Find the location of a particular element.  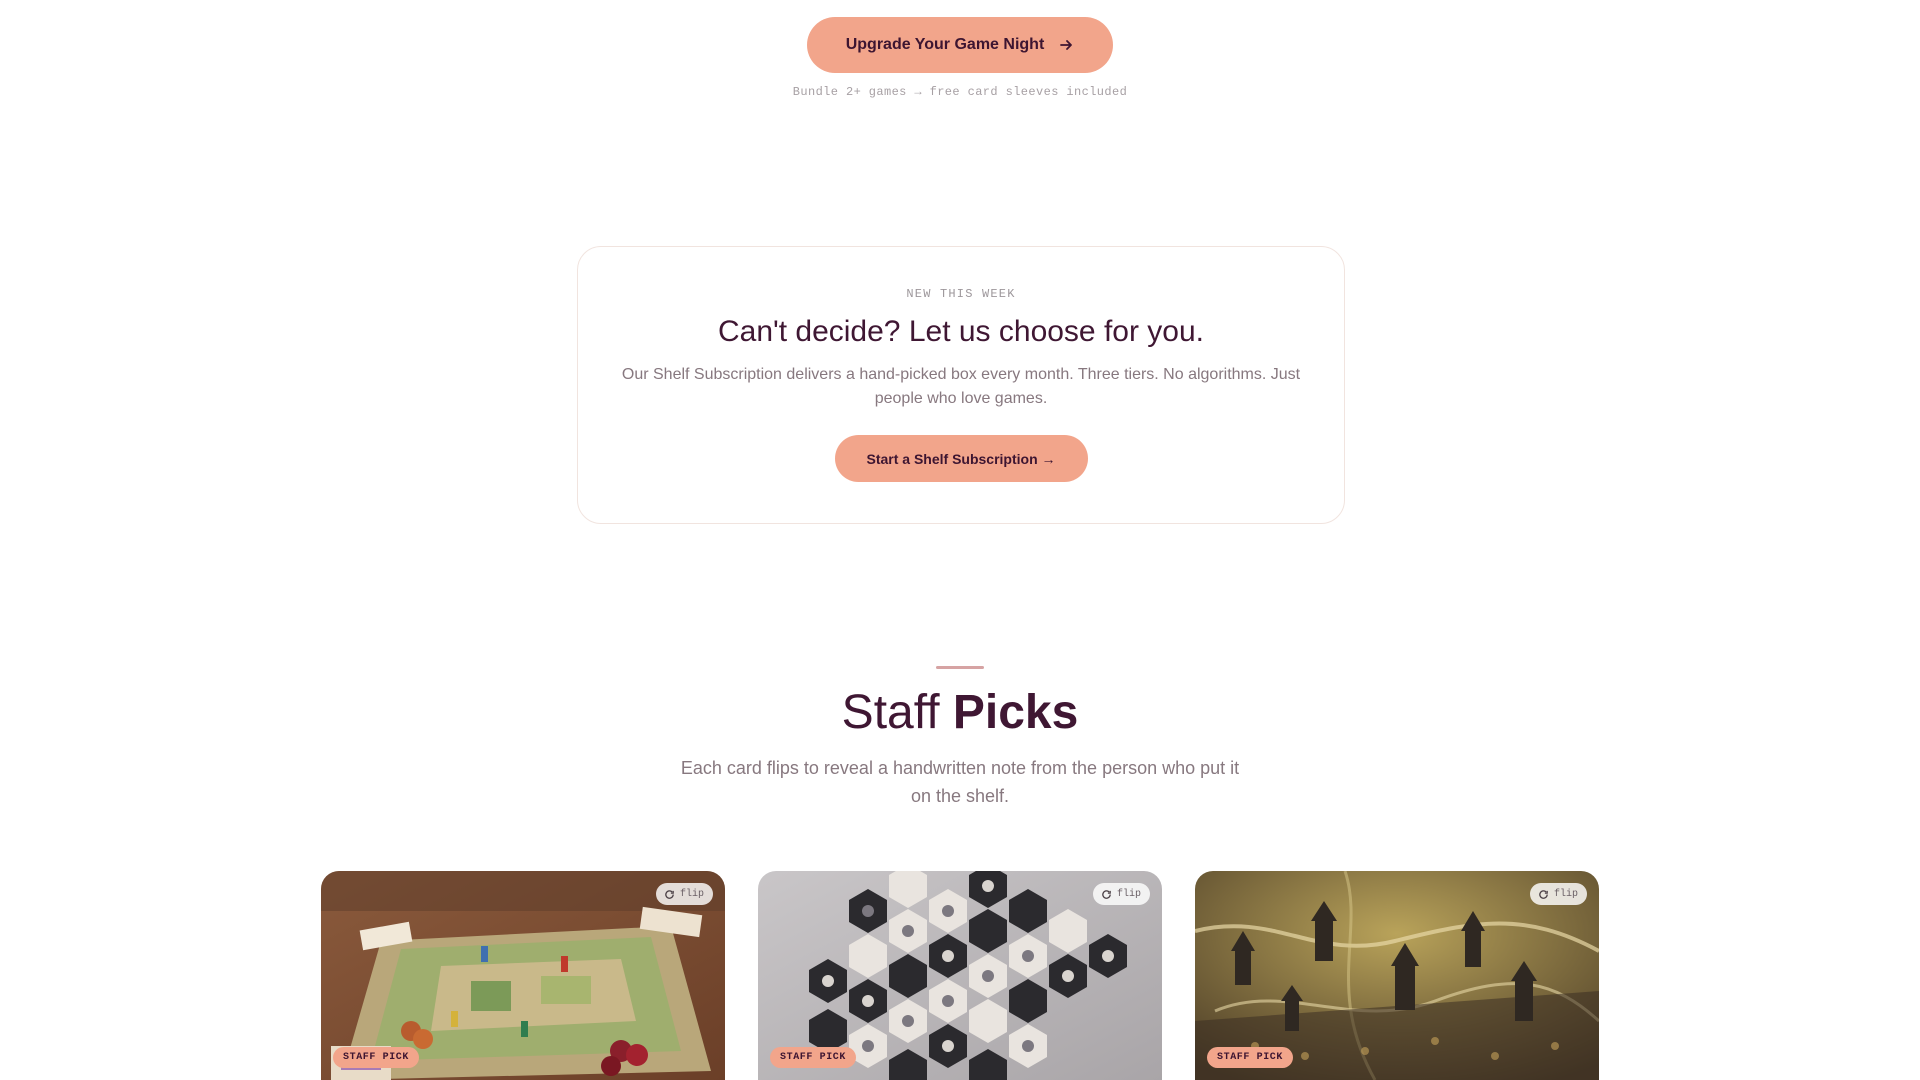

upgrade-game-night-button: Upgrade Your Game Night is located at coordinates (960, 45).